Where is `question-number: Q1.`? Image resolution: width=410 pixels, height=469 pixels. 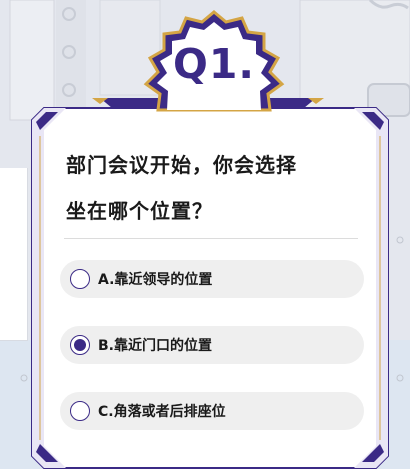 question-number: Q1. is located at coordinates (214, 64).